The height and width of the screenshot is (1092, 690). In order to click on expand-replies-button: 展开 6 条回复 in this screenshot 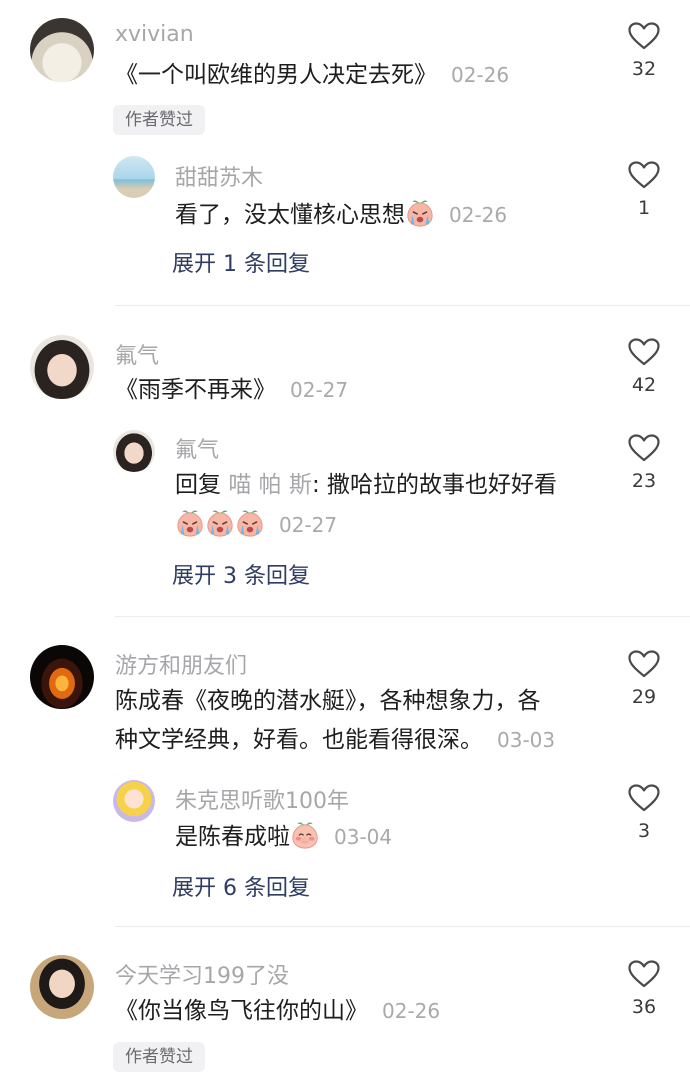, I will do `click(241, 886)`.